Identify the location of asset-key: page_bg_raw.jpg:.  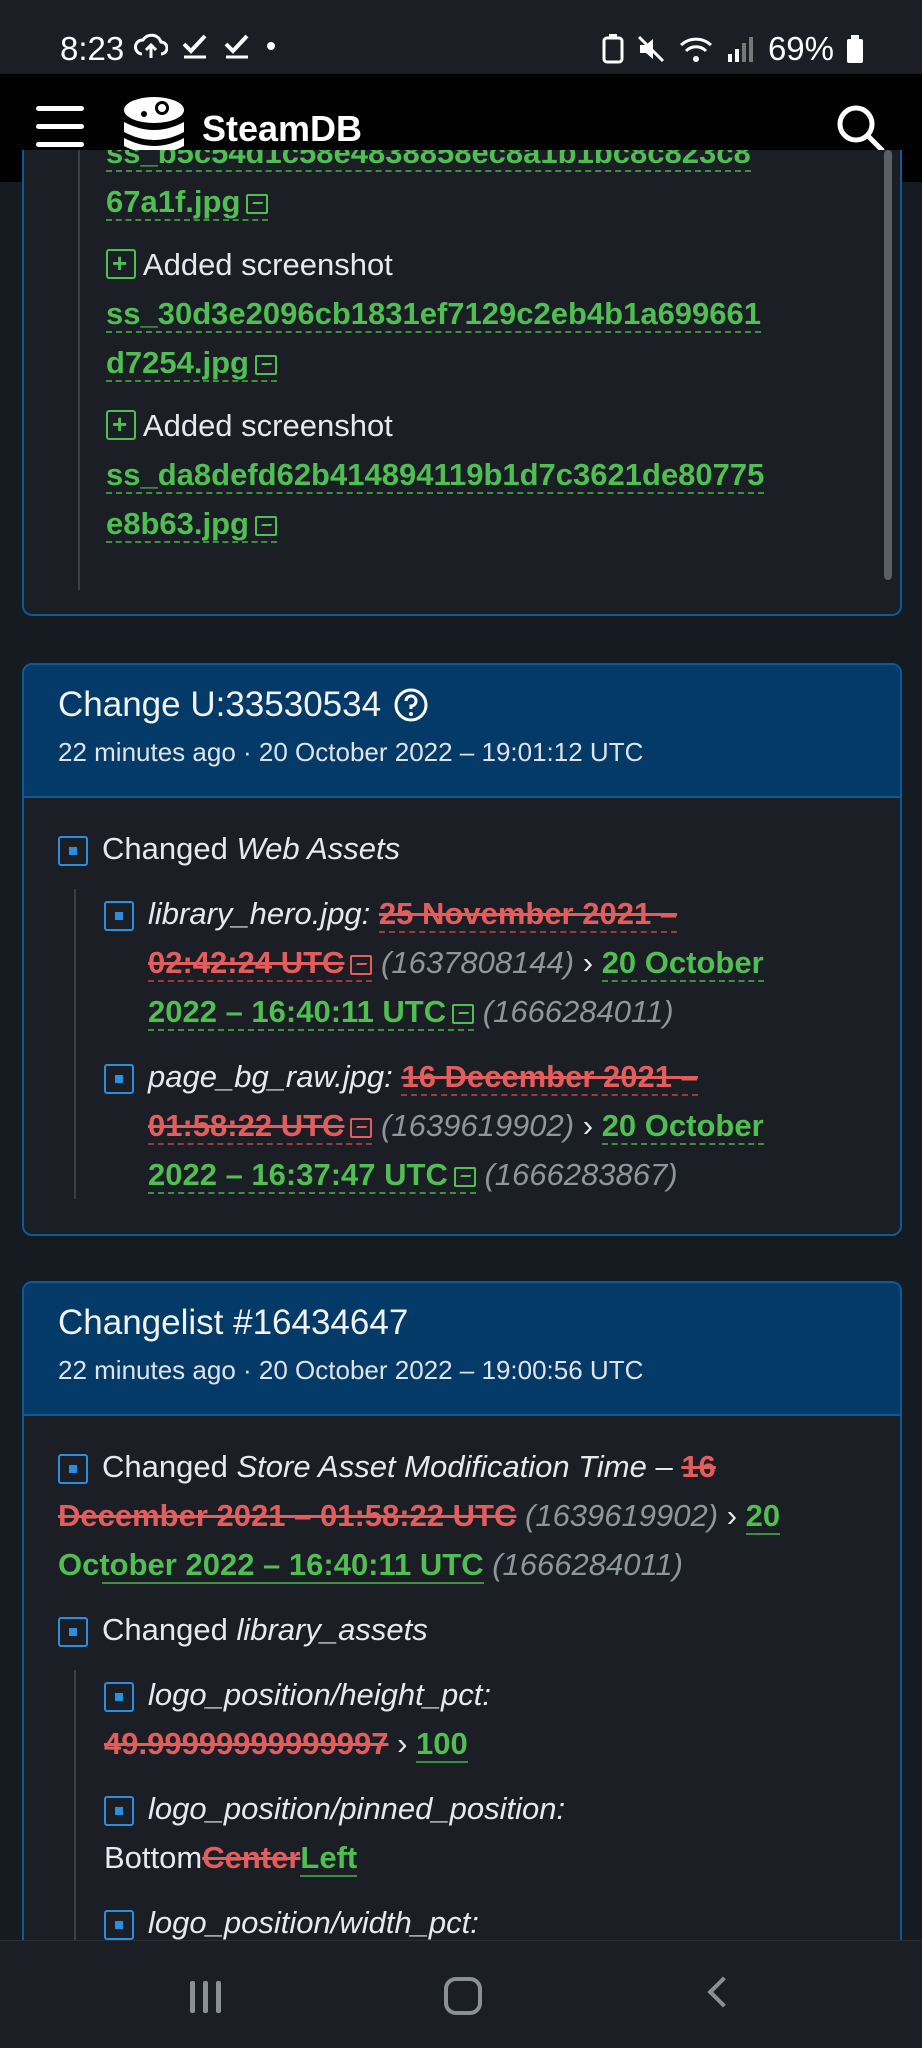
(270, 1076).